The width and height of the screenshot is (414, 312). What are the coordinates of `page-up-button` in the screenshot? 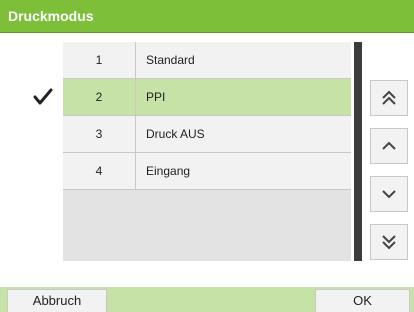 It's located at (389, 98).